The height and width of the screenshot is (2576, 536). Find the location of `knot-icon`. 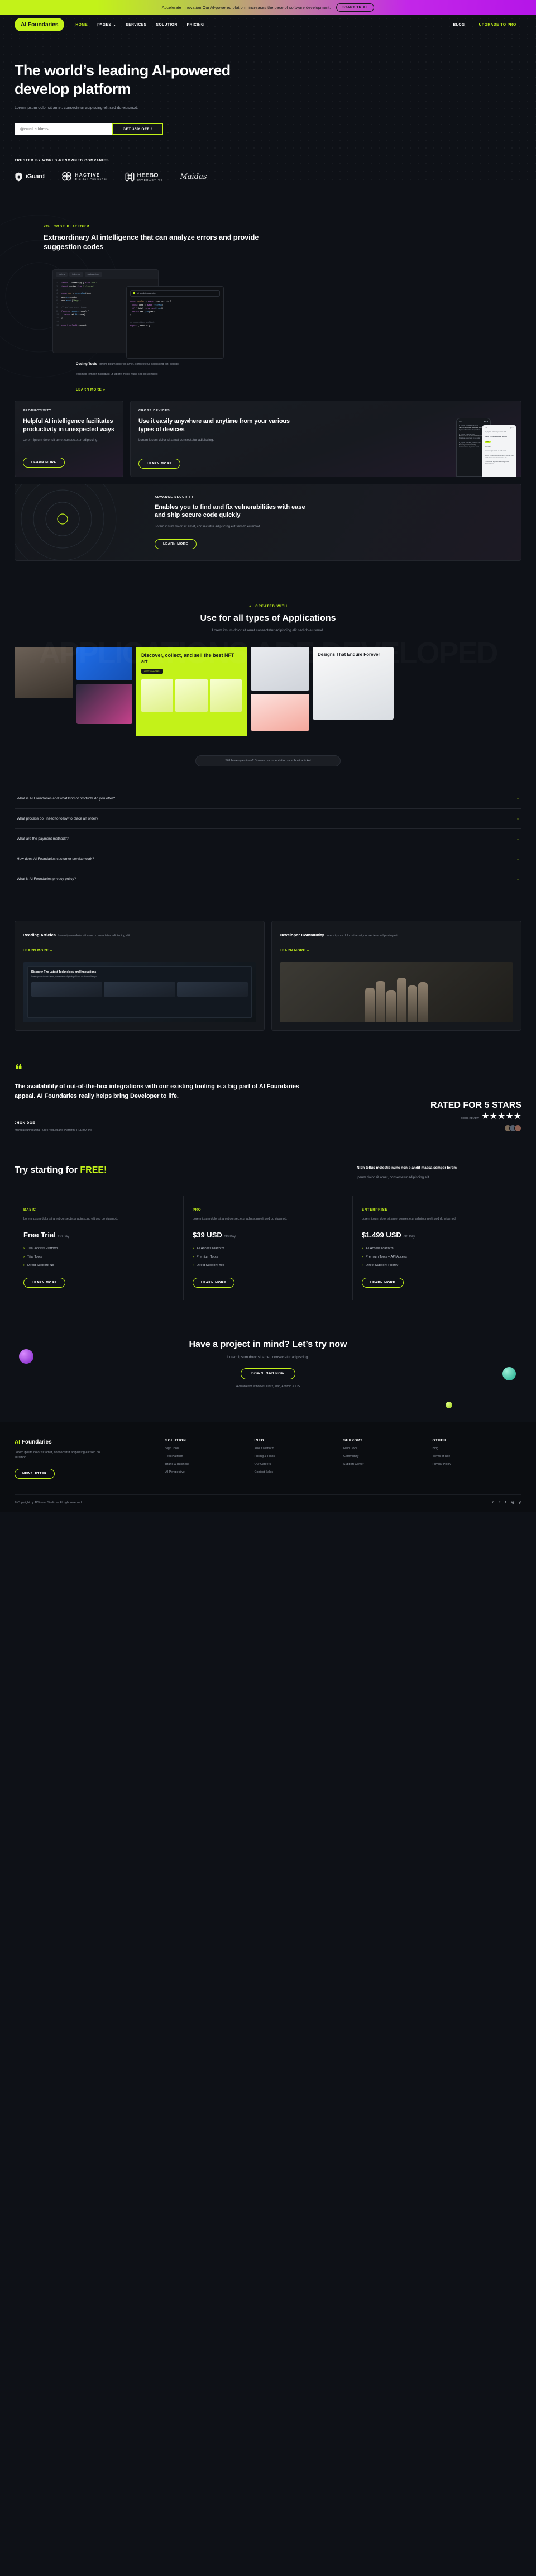

knot-icon is located at coordinates (66, 176).